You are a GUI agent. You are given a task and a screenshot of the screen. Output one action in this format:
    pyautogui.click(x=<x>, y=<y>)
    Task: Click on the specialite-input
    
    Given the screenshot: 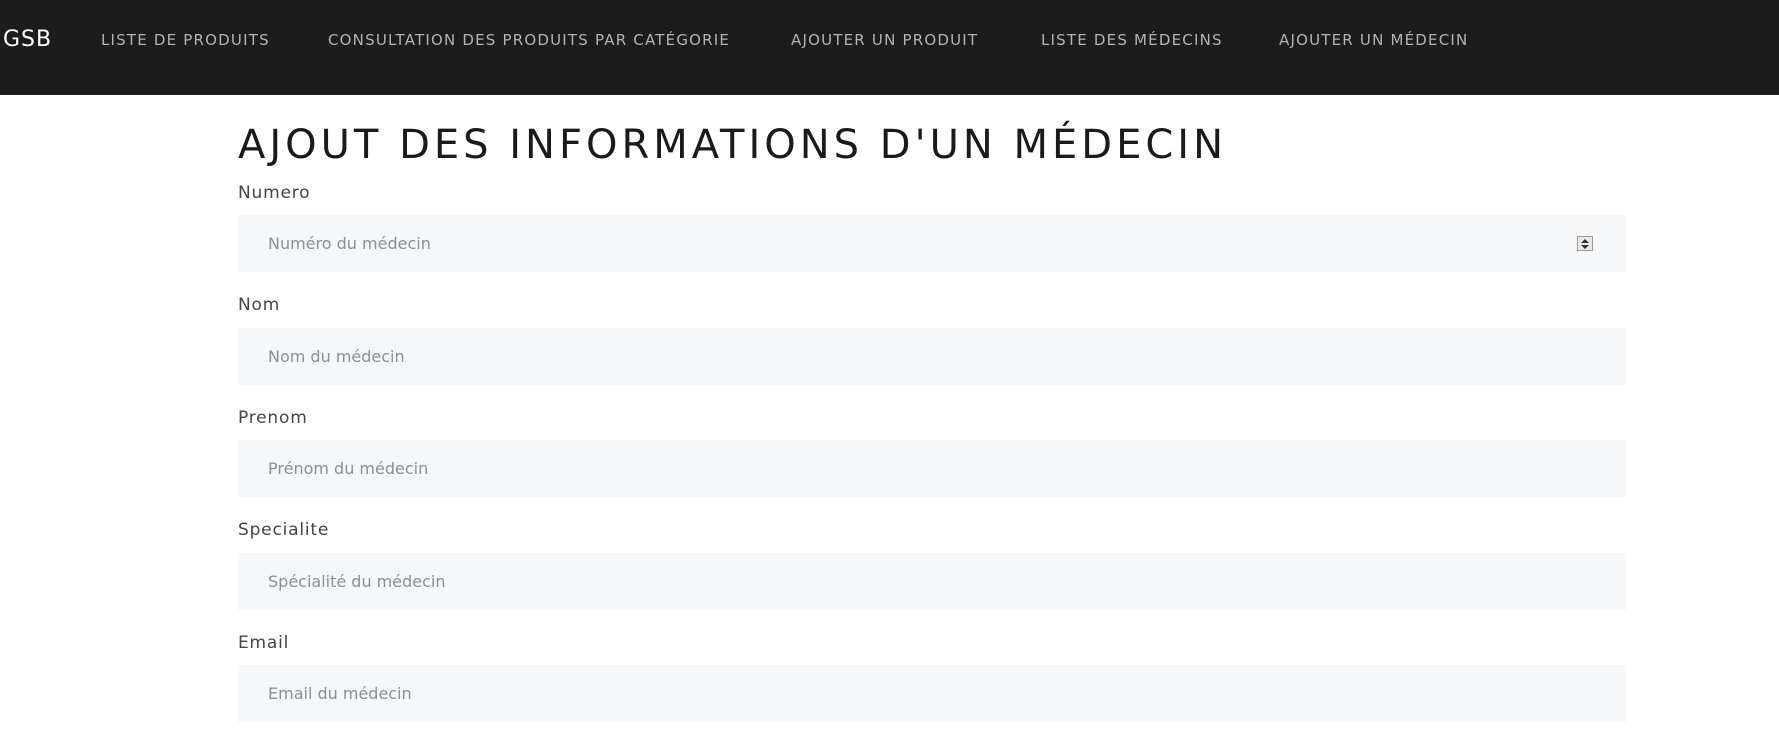 What is the action you would take?
    pyautogui.click(x=932, y=581)
    